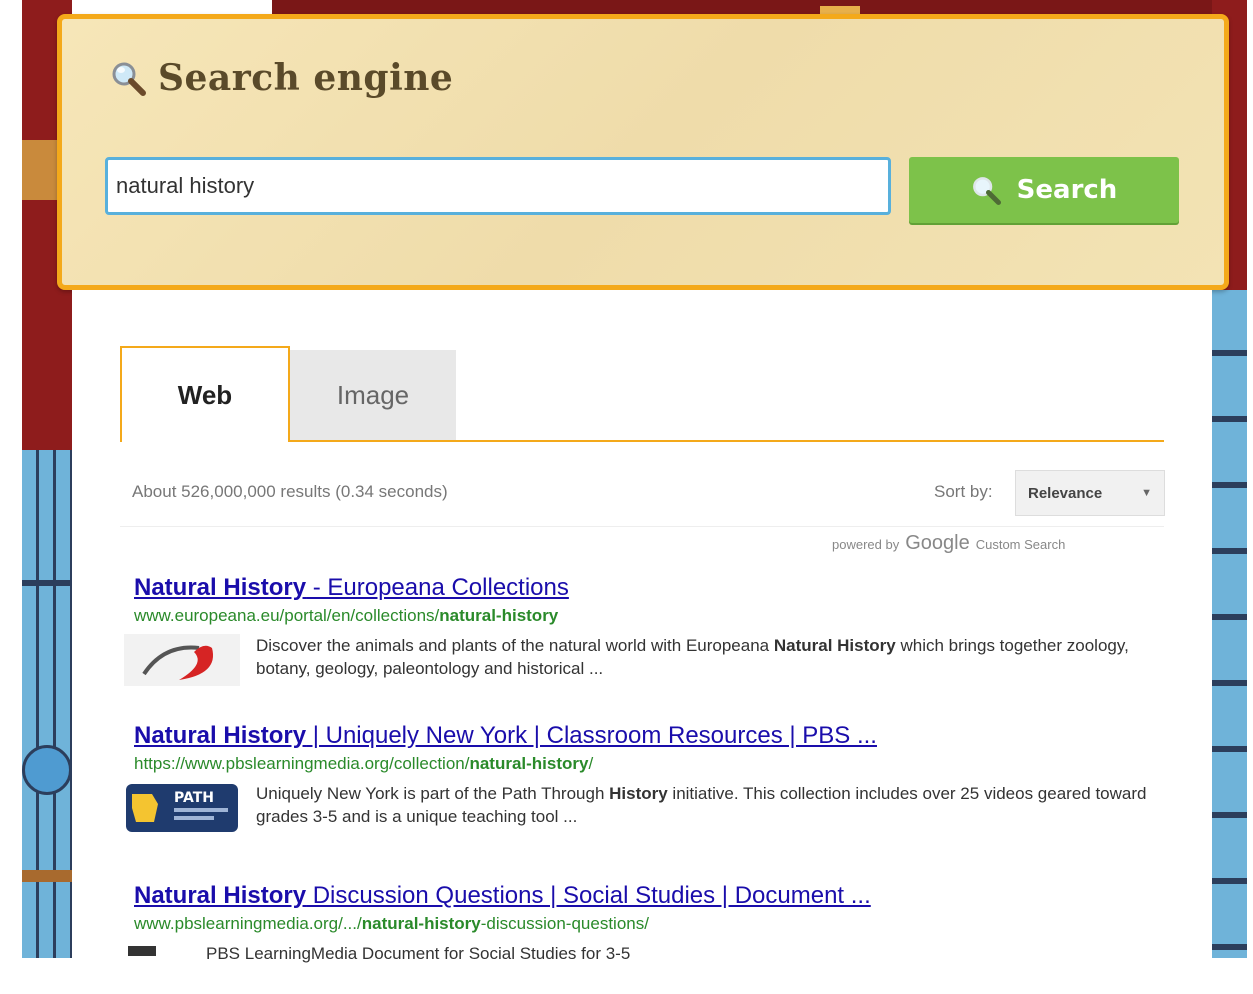  I want to click on snippet-bold: Natural History, so click(834, 645).